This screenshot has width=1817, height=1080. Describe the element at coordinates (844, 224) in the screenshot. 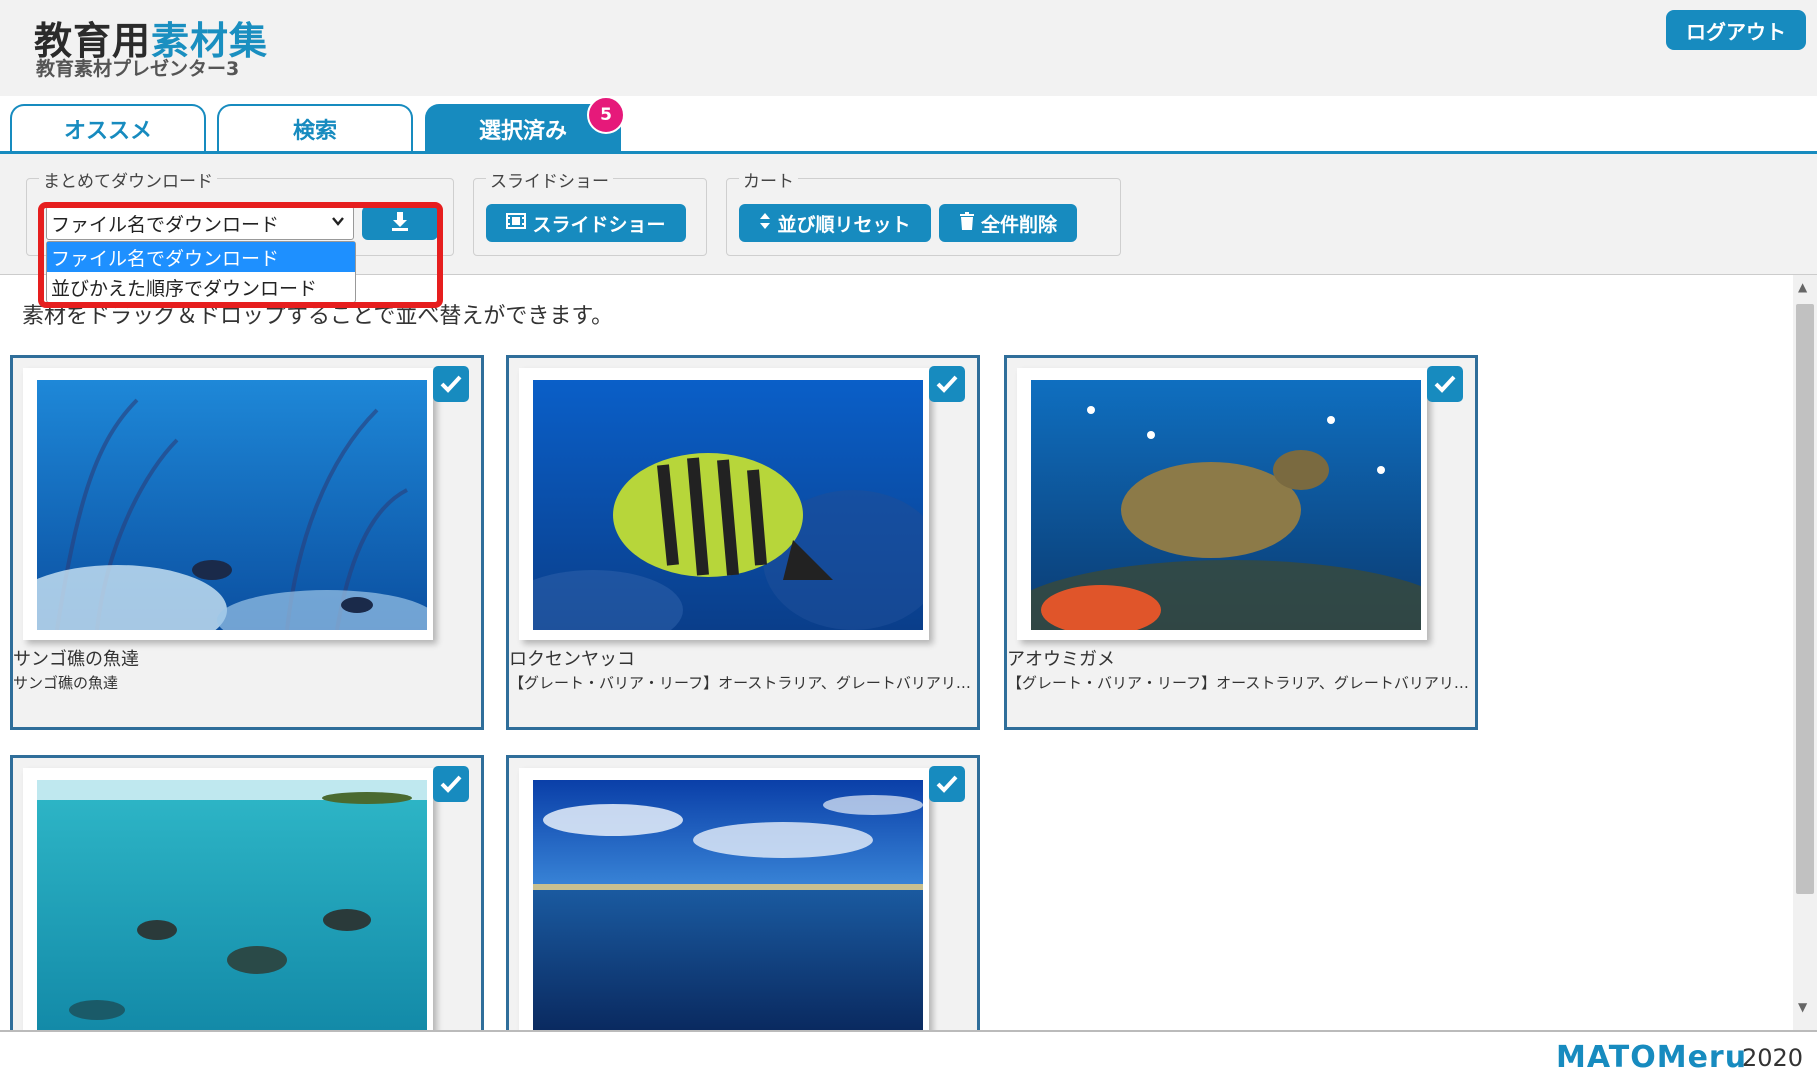

I see `reset-order-label: 並び順リセット` at that location.